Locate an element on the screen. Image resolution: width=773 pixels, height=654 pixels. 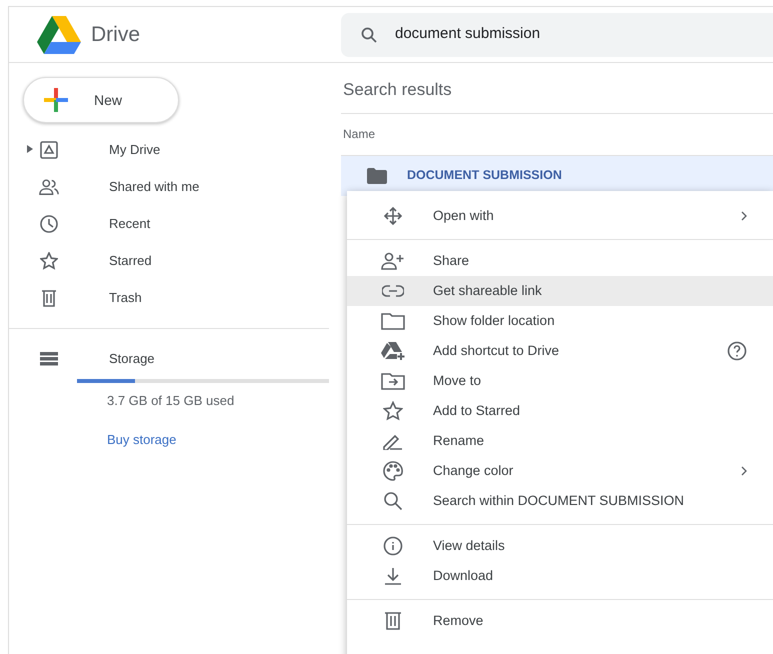
search-field: document submission is located at coordinates (557, 34).